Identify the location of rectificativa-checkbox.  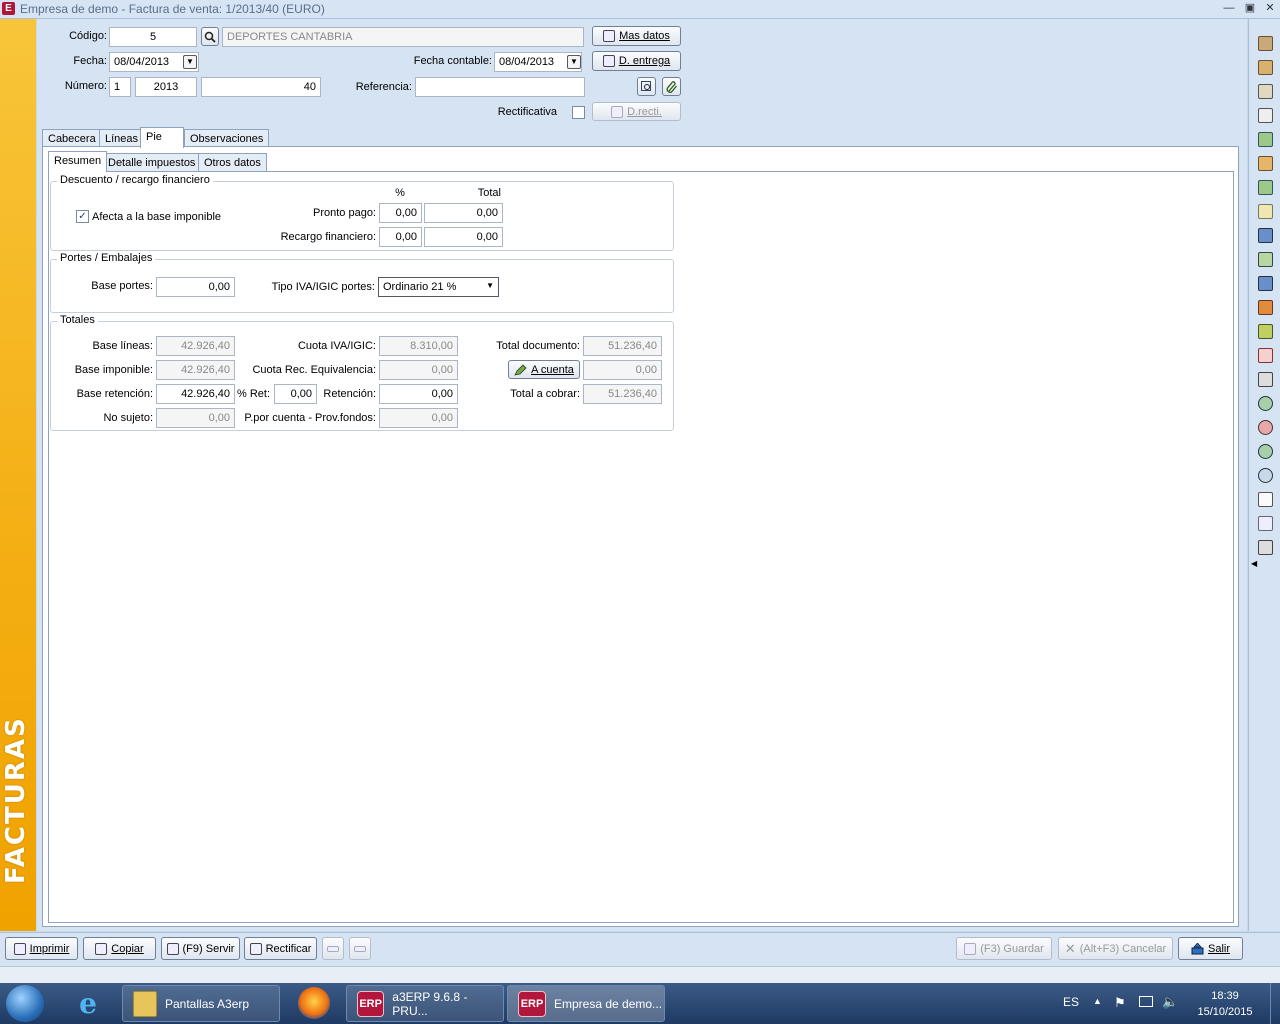
(578, 112).